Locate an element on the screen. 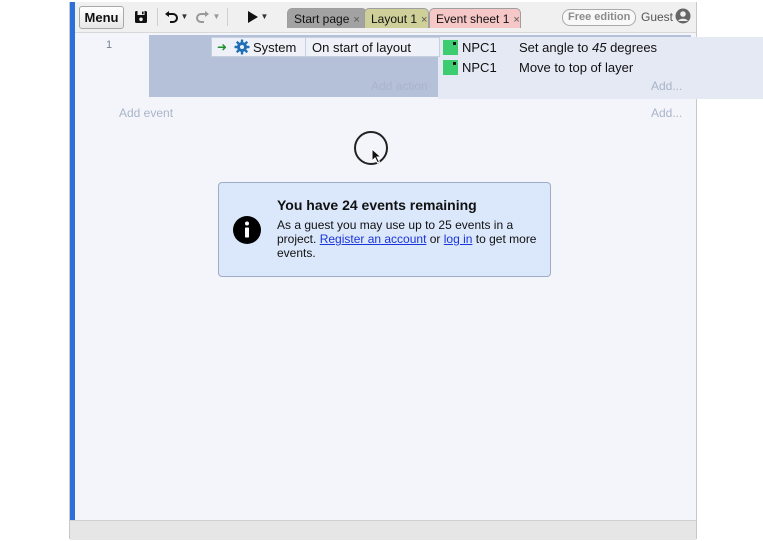 The height and width of the screenshot is (541, 763). redo-button: ▼ is located at coordinates (208, 16).